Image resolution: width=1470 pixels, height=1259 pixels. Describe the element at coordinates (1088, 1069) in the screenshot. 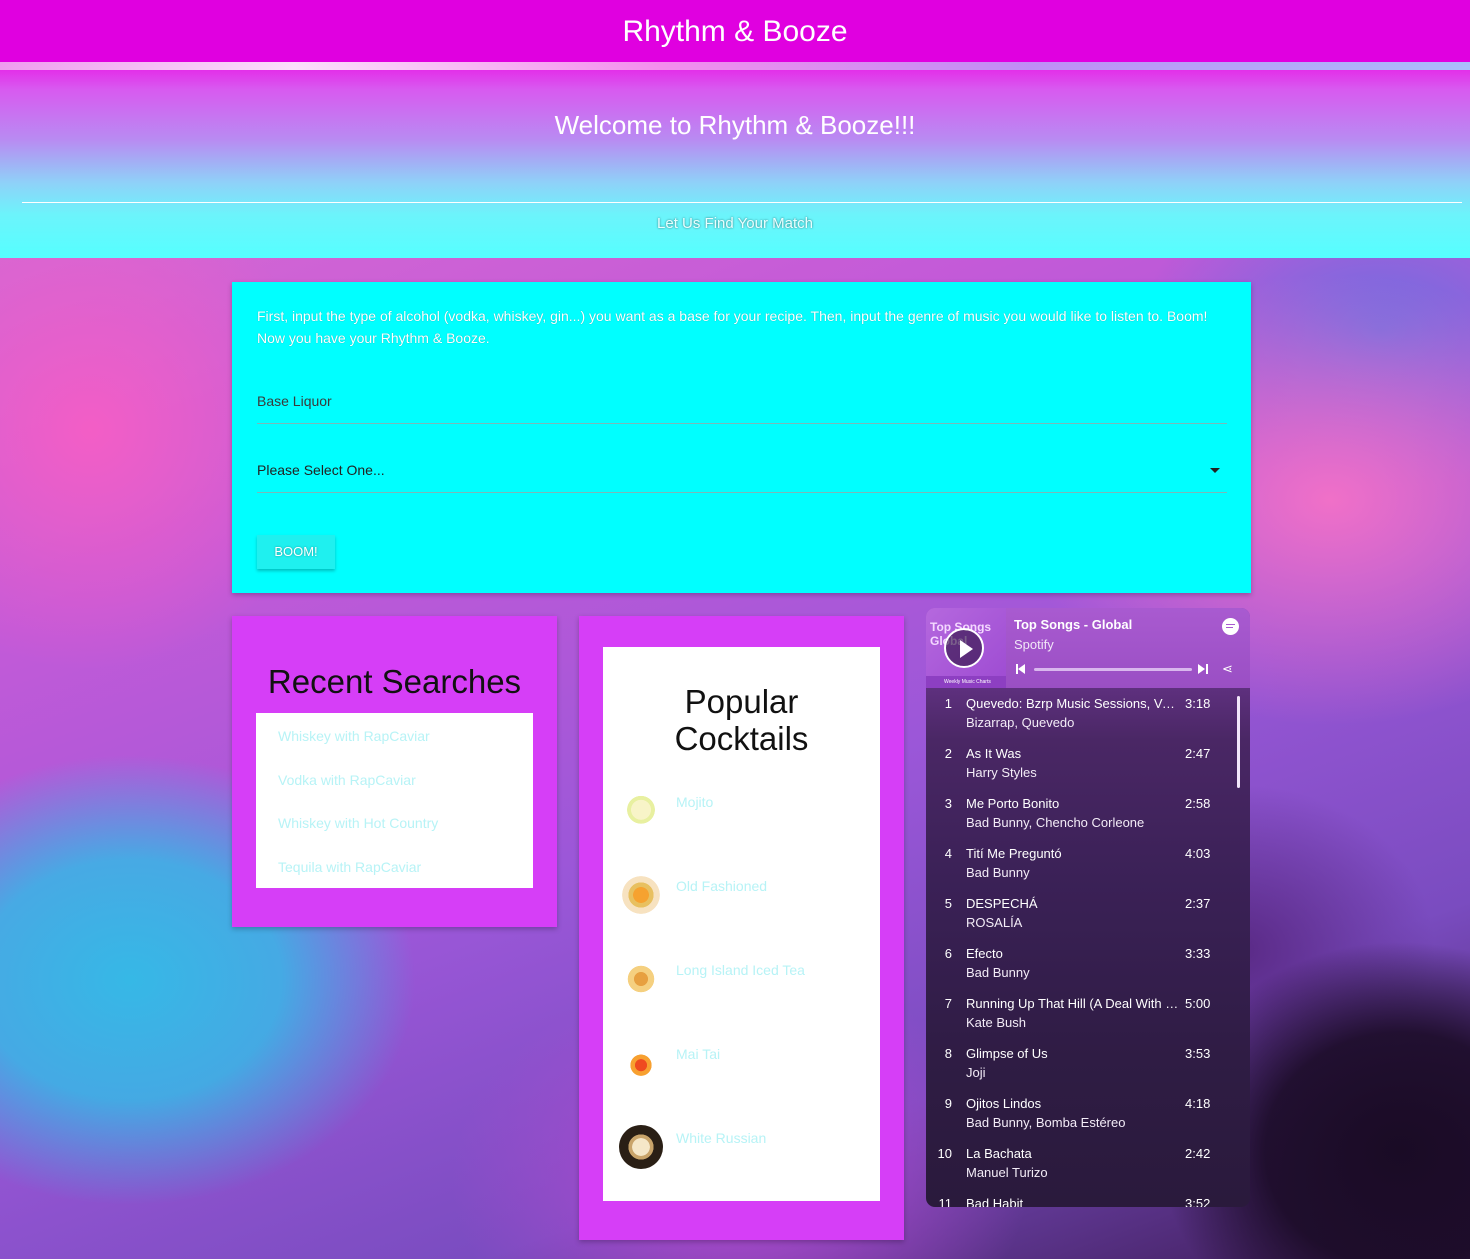

I see `track-row: 8 Glimpse of Us Joji 3:53` at that location.